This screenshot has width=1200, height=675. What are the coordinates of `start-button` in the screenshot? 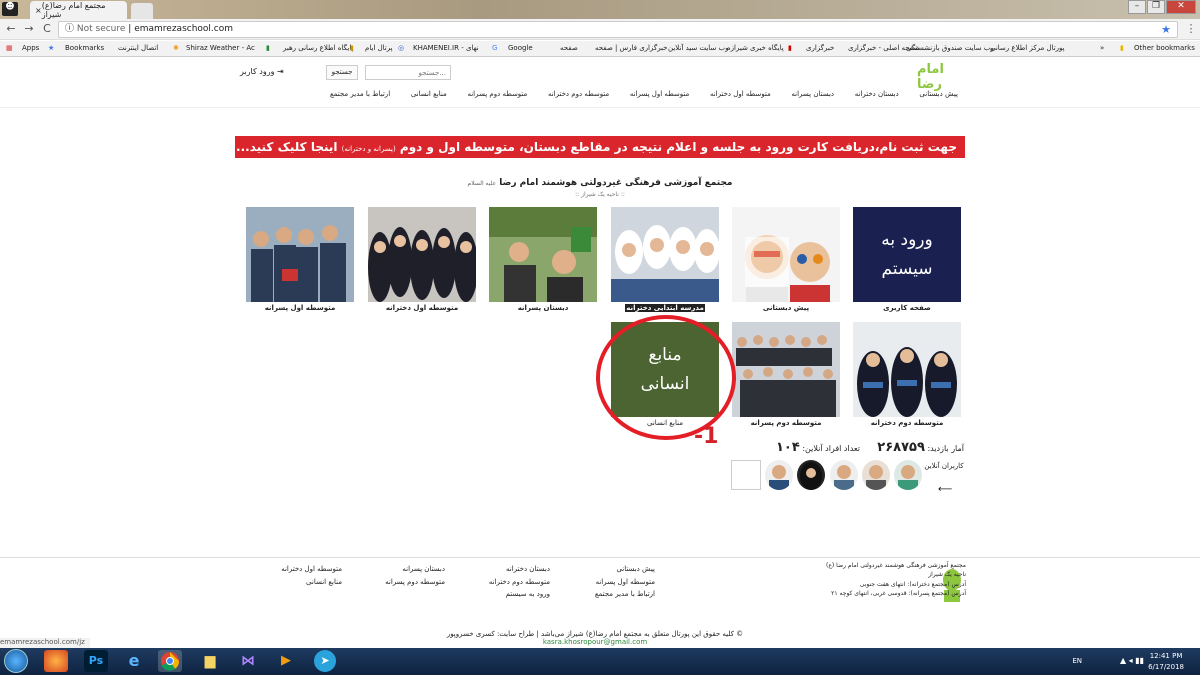 It's located at (16, 661).